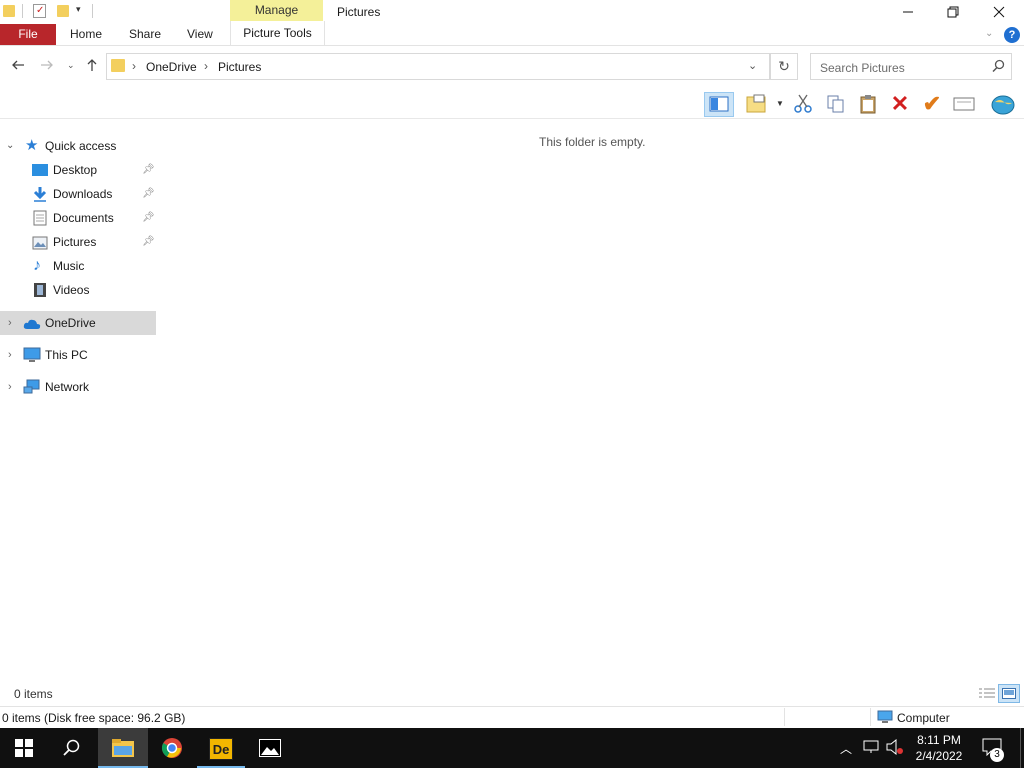 The width and height of the screenshot is (1024, 773). I want to click on details-view-button, so click(987, 693).